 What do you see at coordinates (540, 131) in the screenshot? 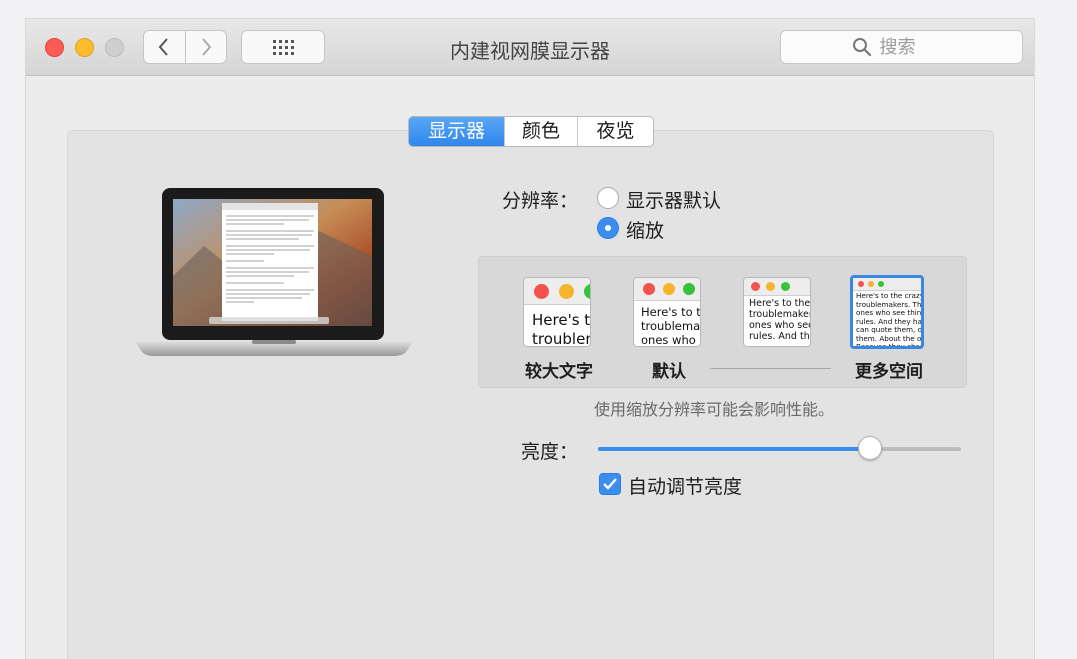
I see `tab-color: 颜色` at bounding box center [540, 131].